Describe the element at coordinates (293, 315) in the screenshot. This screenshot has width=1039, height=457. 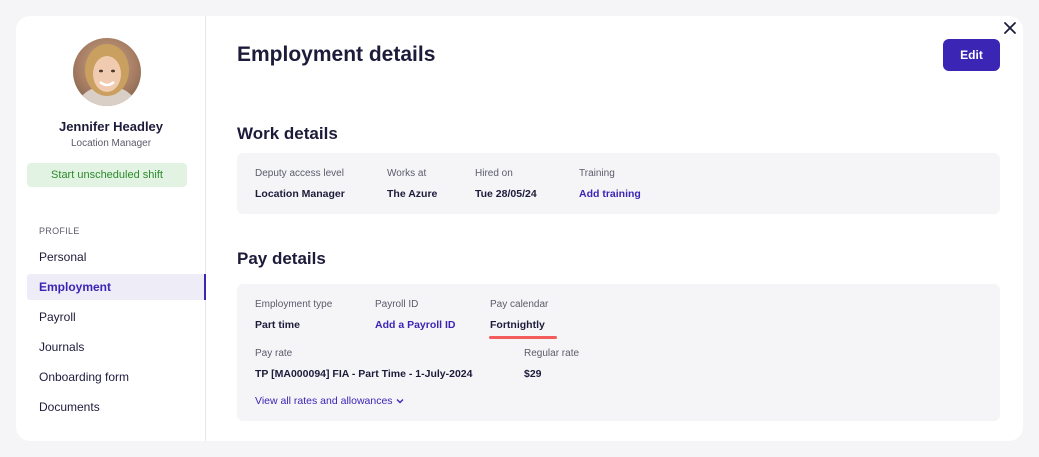
I see `employment-type-field: Employment type Part time` at that location.